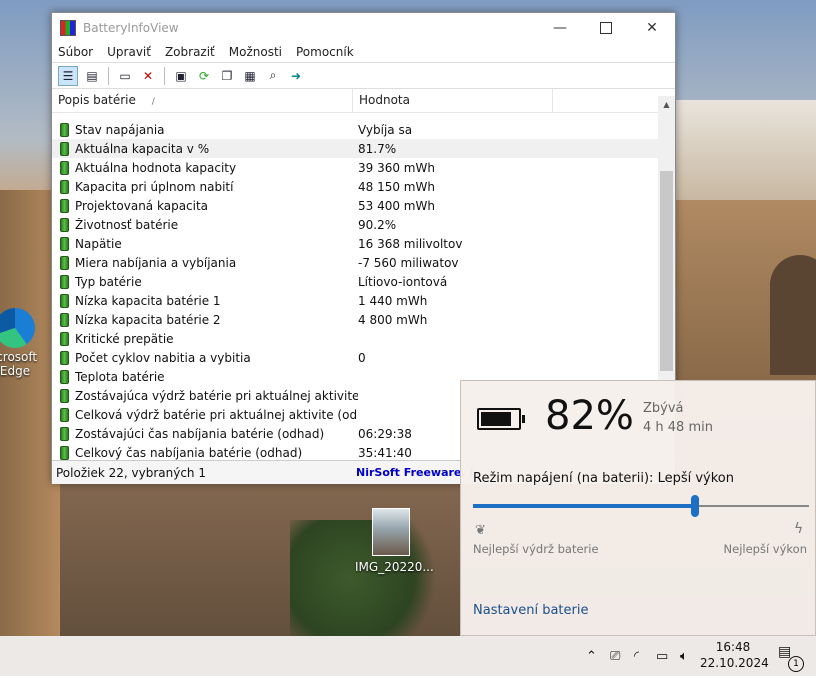 Image resolution: width=816 pixels, height=676 pixels. I want to click on window-icon: ▭, so click(125, 76).